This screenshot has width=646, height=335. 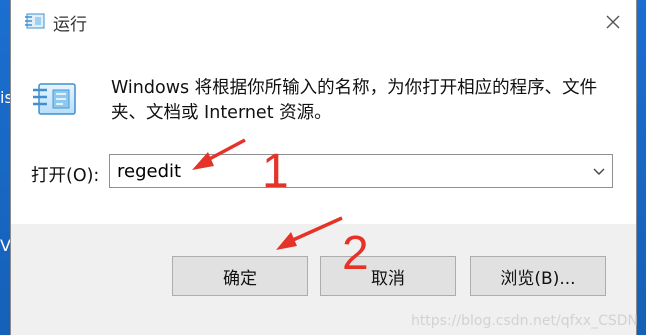 I want to click on ok-button: 确定, so click(x=240, y=276).